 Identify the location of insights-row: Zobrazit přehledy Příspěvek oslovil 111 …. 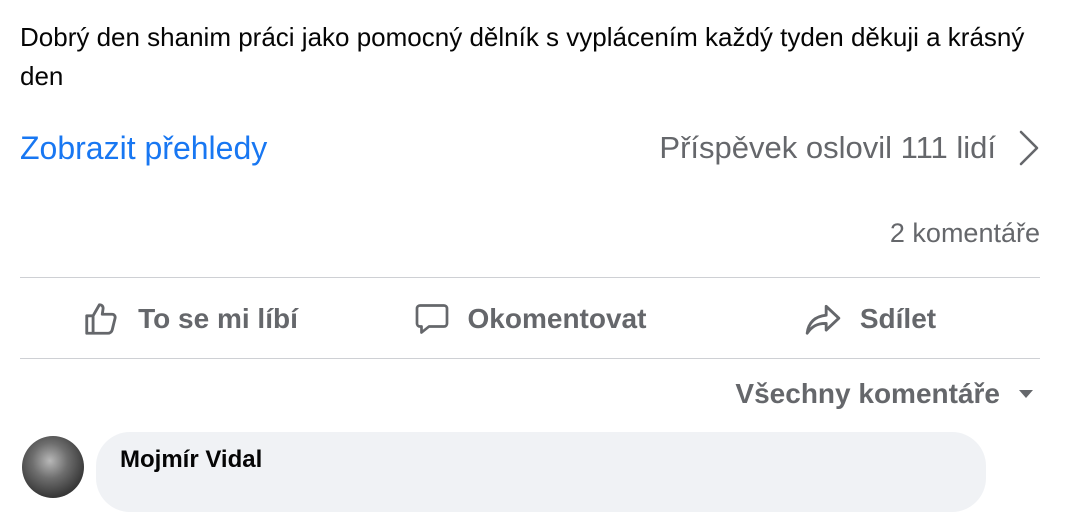
(530, 148).